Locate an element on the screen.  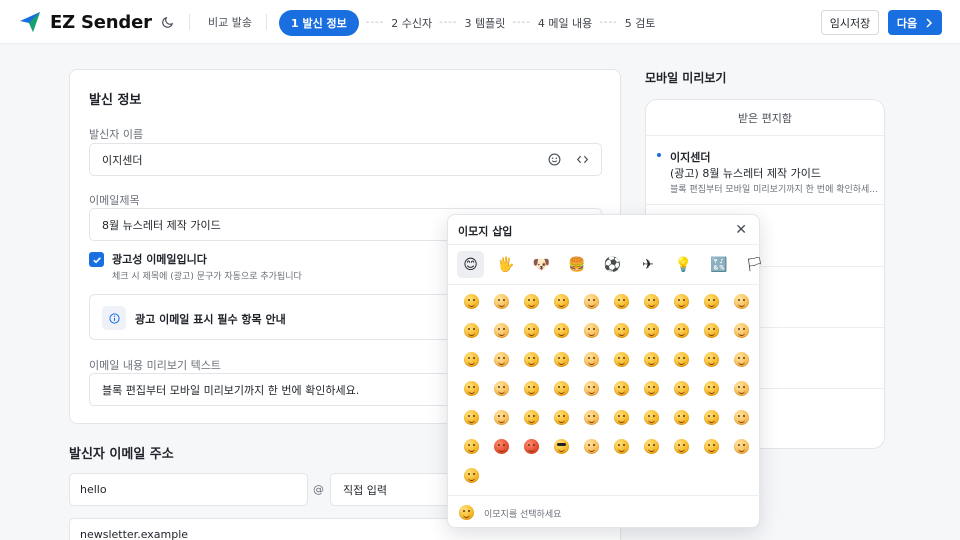
save-draft-button: 임시저장 is located at coordinates (850, 22).